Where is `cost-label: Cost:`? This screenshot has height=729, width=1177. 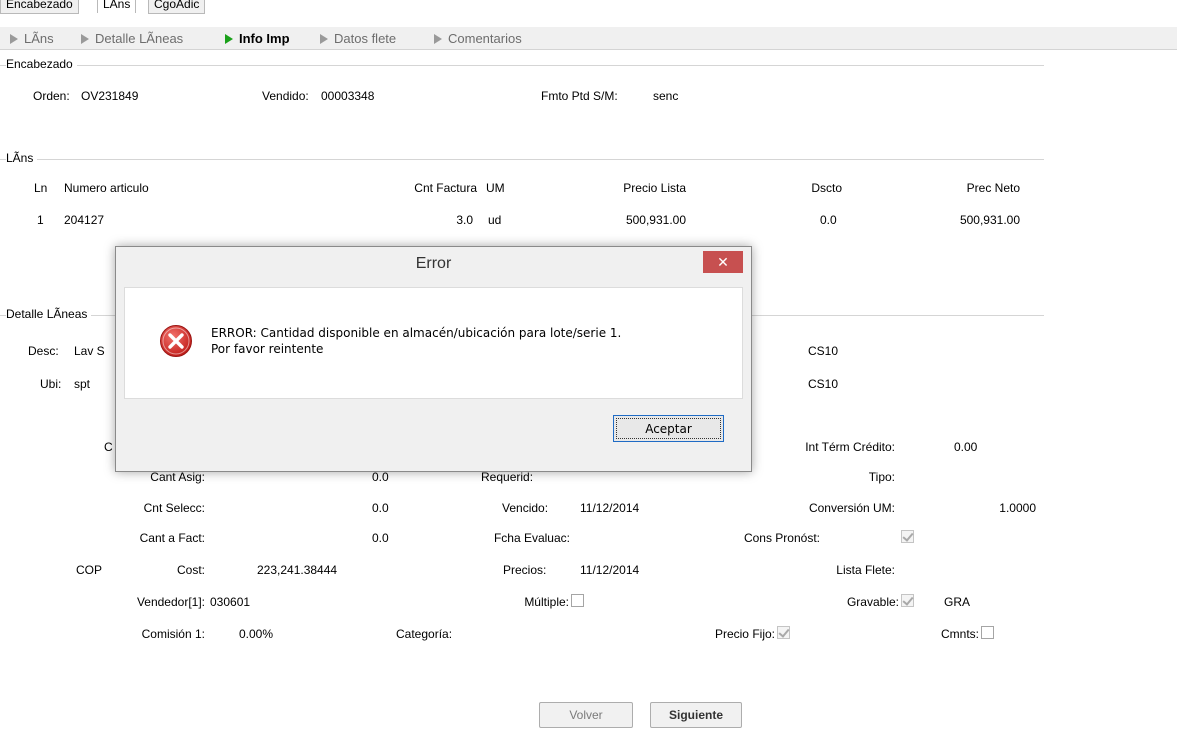
cost-label: Cost: is located at coordinates (190, 570).